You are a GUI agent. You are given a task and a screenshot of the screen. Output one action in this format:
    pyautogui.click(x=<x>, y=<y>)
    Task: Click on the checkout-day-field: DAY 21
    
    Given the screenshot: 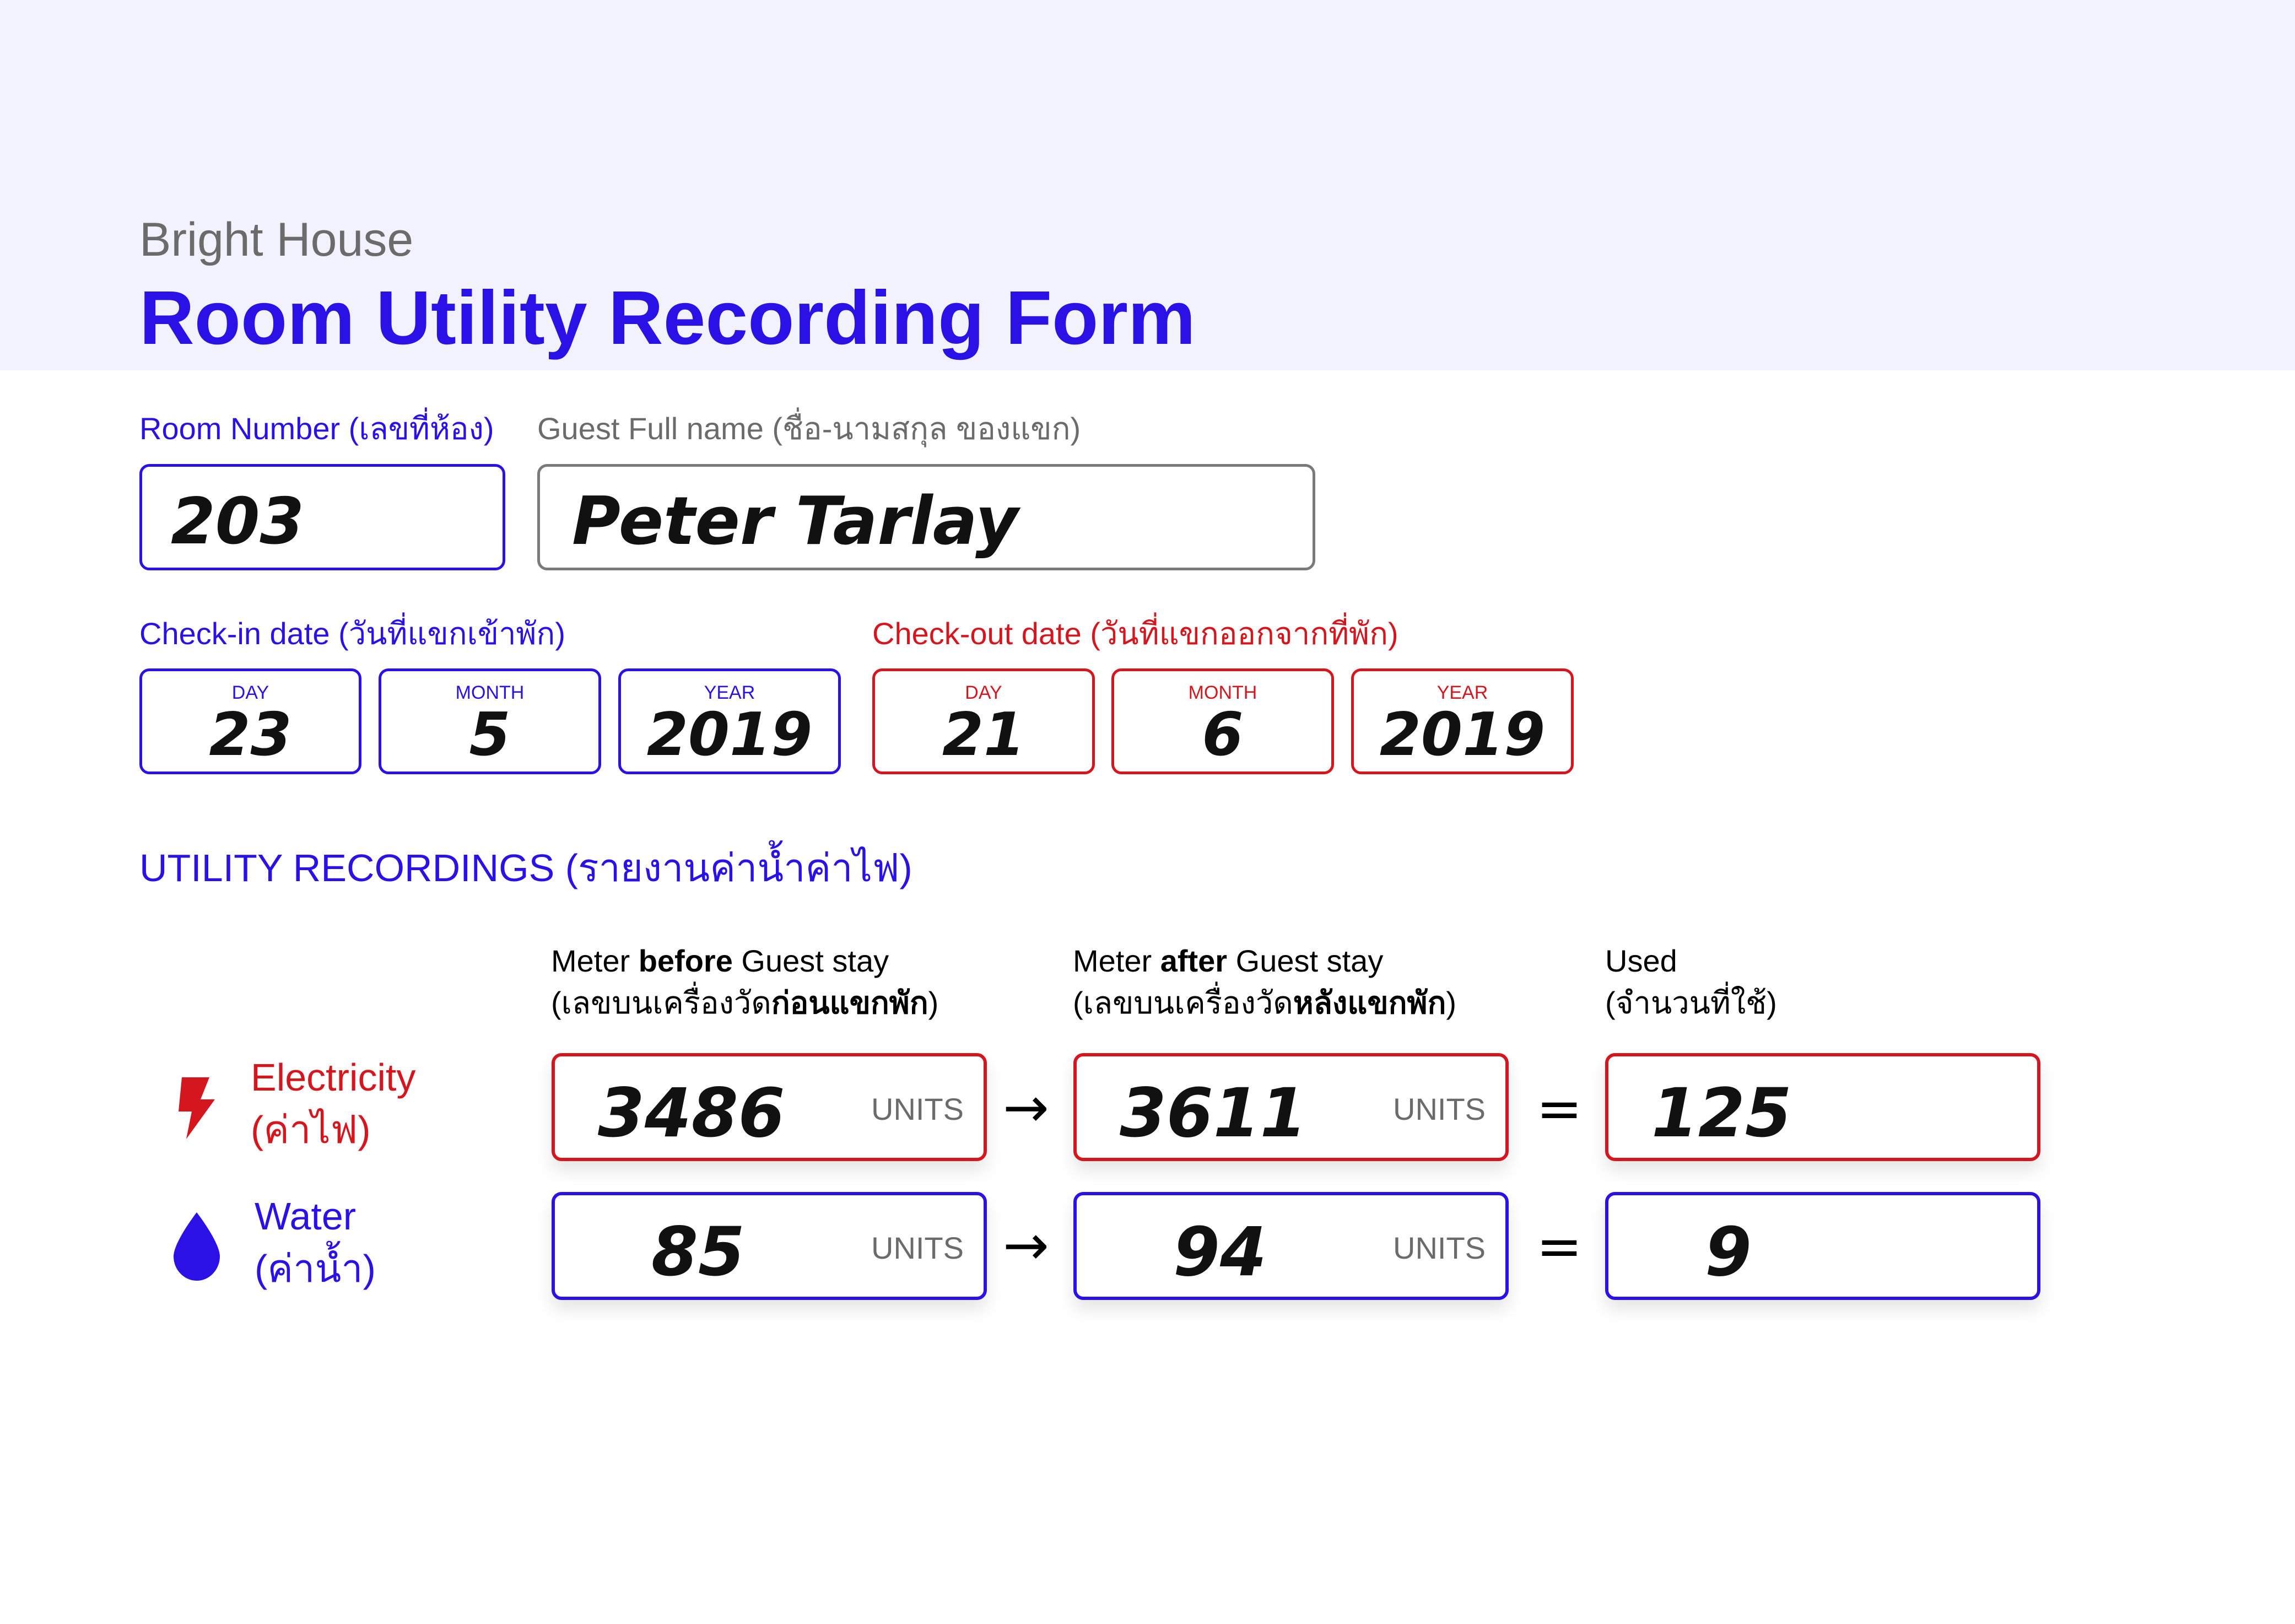 What is the action you would take?
    pyautogui.click(x=983, y=721)
    